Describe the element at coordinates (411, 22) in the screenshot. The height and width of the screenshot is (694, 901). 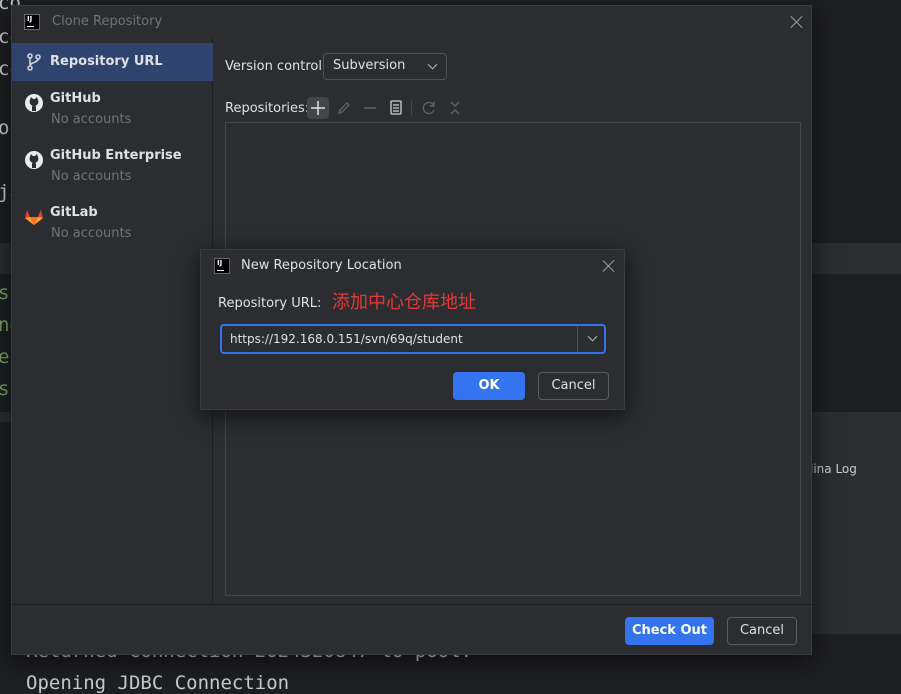
I see `dialog-title-bar: IJ Clone Repository` at that location.